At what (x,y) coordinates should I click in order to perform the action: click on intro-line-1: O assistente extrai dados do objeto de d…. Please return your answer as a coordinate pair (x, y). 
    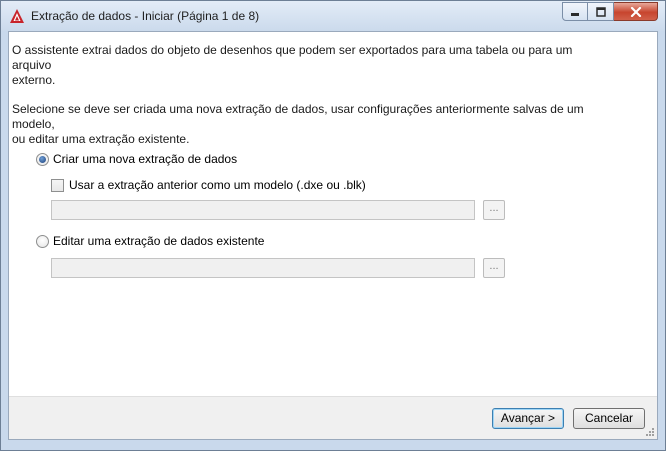
    Looking at the image, I should click on (292, 57).